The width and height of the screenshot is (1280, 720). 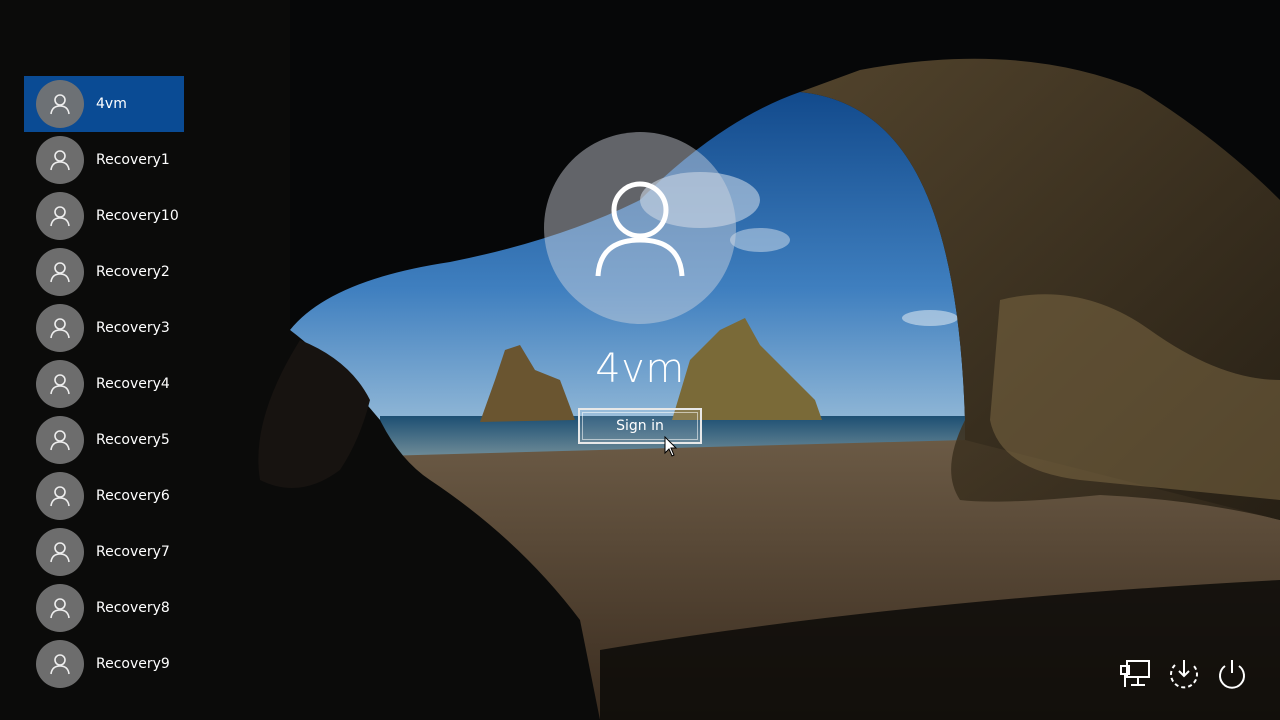 I want to click on user-name: Recovery6, so click(x=133, y=496).